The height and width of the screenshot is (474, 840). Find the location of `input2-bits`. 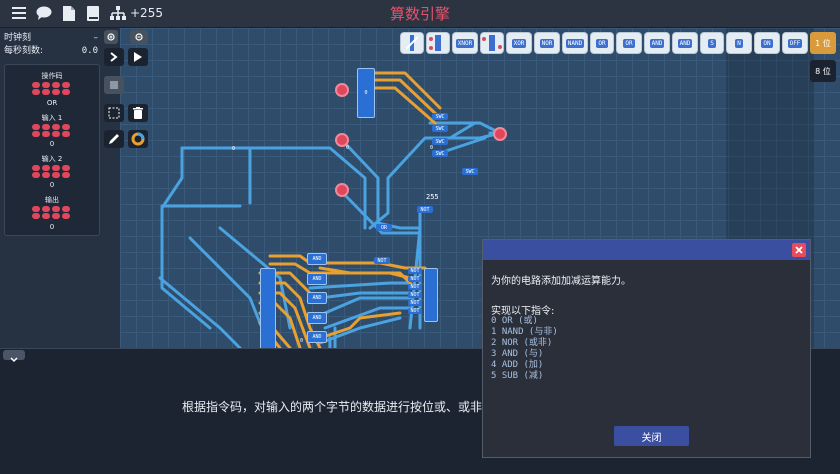

input2-bits is located at coordinates (52, 171).